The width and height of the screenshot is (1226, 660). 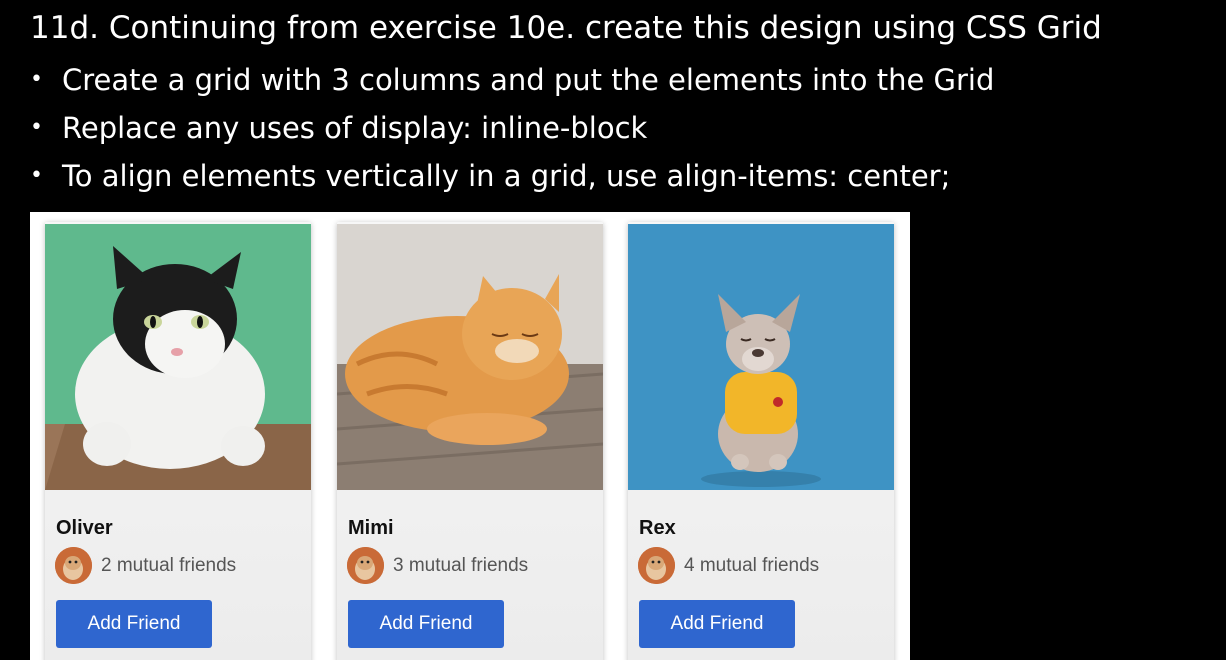 I want to click on friend-name: Oliver, so click(x=84, y=528).